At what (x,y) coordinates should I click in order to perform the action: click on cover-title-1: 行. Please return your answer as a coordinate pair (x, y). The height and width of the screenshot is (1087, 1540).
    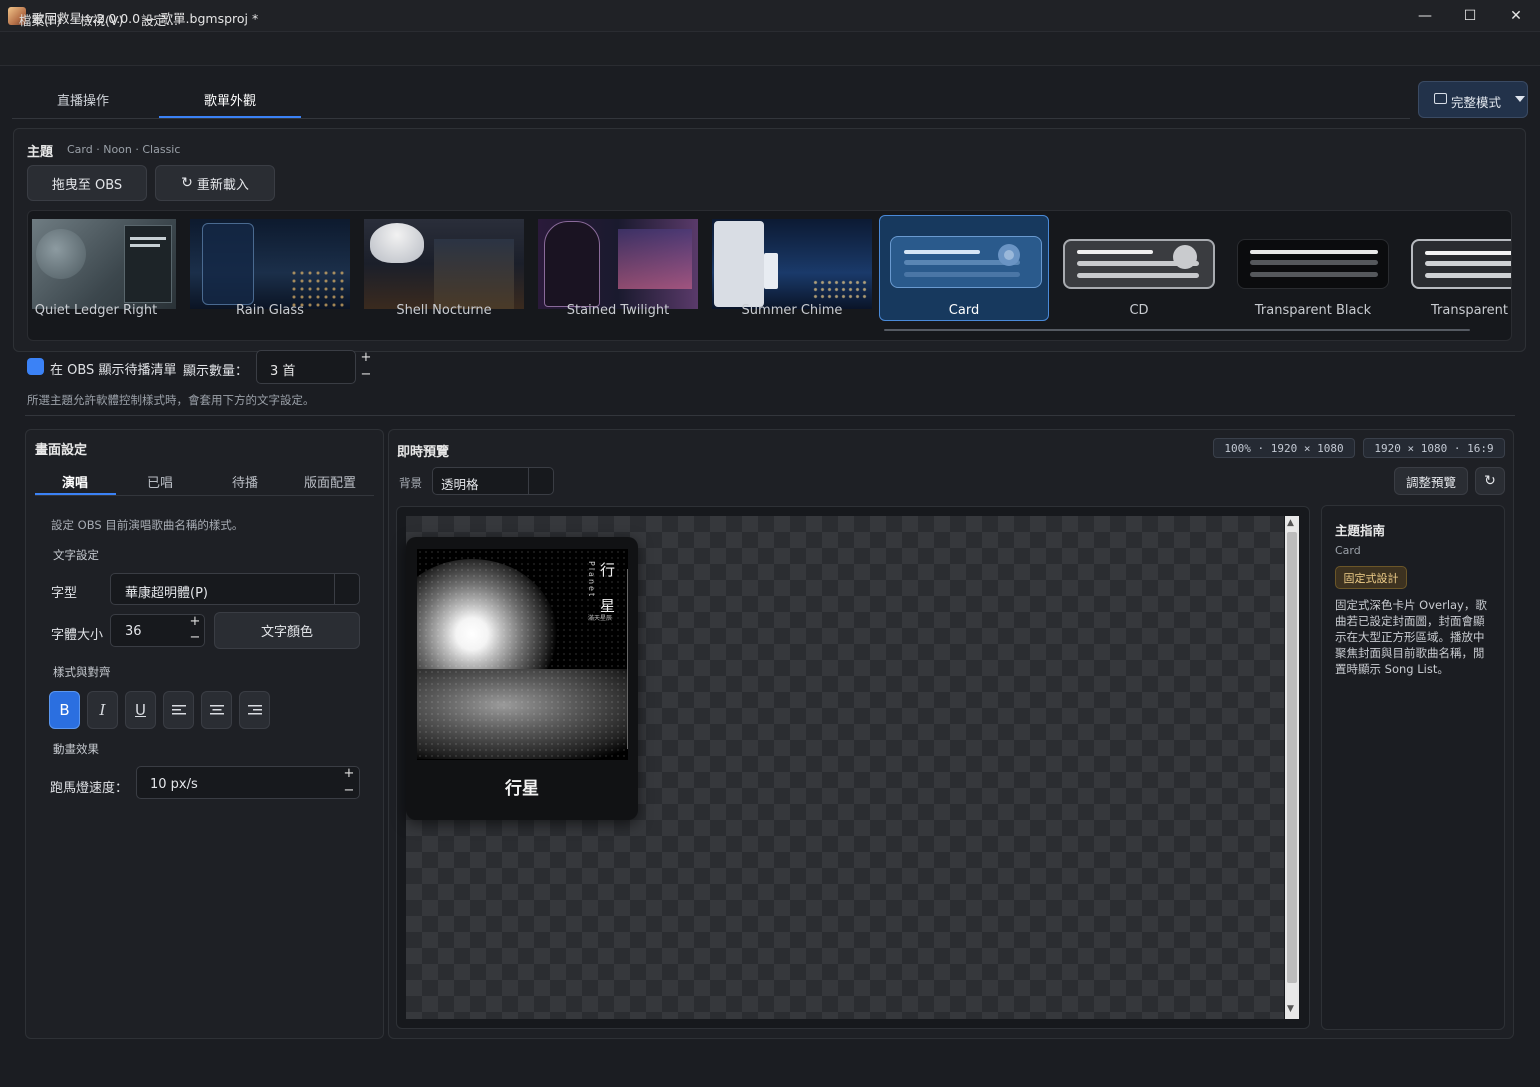
    Looking at the image, I should click on (608, 570).